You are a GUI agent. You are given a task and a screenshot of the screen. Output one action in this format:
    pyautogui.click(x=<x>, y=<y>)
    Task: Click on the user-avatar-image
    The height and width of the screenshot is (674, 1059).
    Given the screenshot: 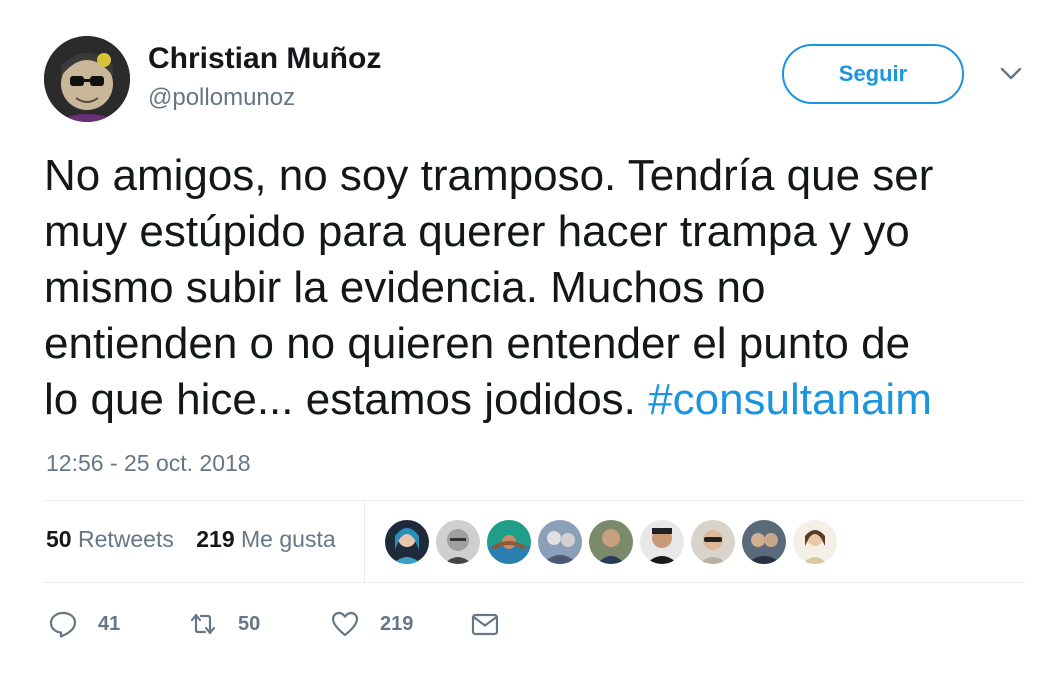 What is the action you would take?
    pyautogui.click(x=87, y=79)
    